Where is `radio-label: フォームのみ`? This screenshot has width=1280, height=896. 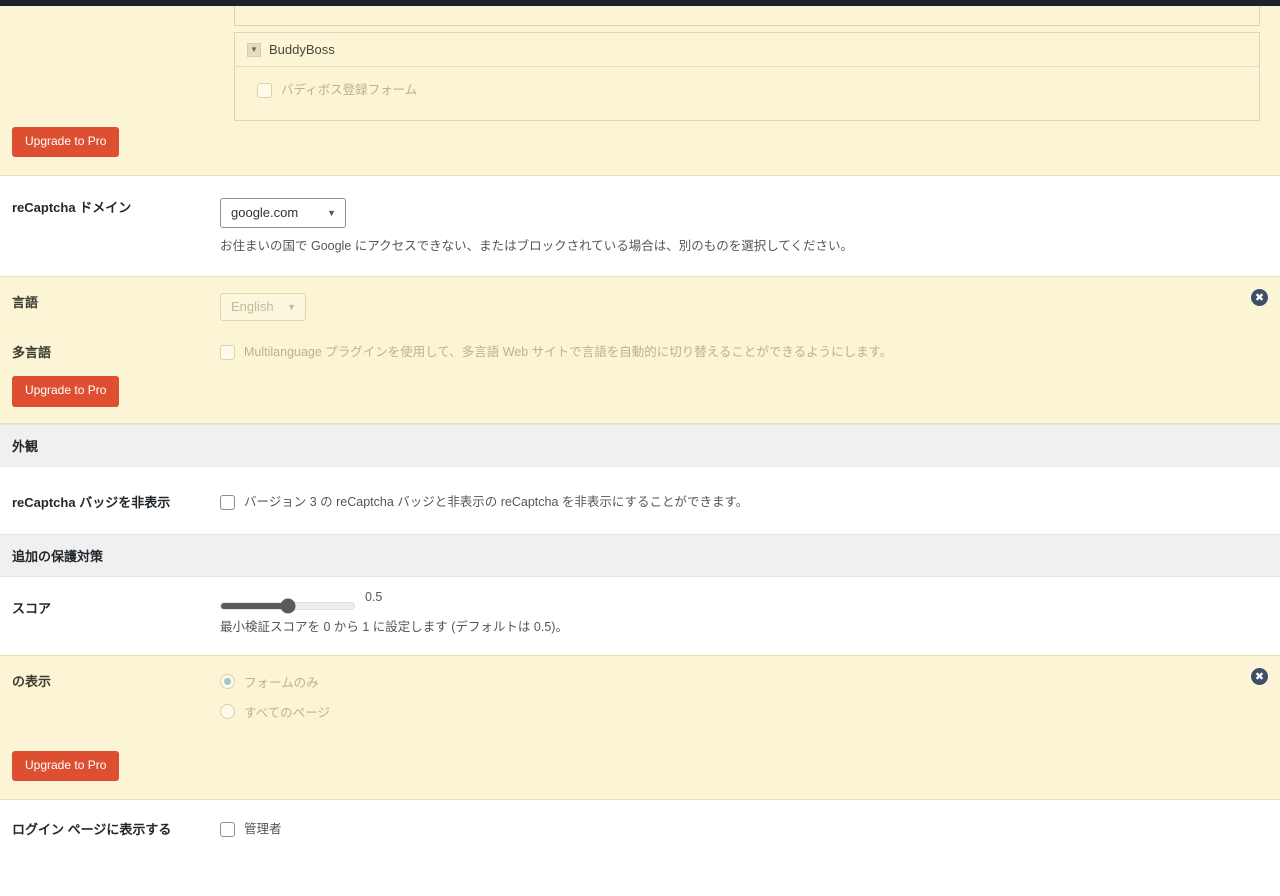
radio-label: フォームのみ is located at coordinates (281, 683).